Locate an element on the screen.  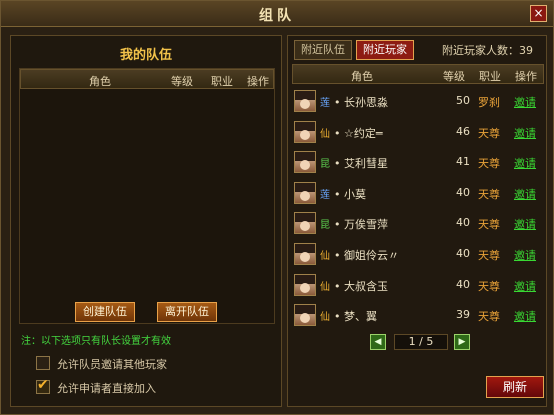
player-level: 46 is located at coordinates (463, 131).